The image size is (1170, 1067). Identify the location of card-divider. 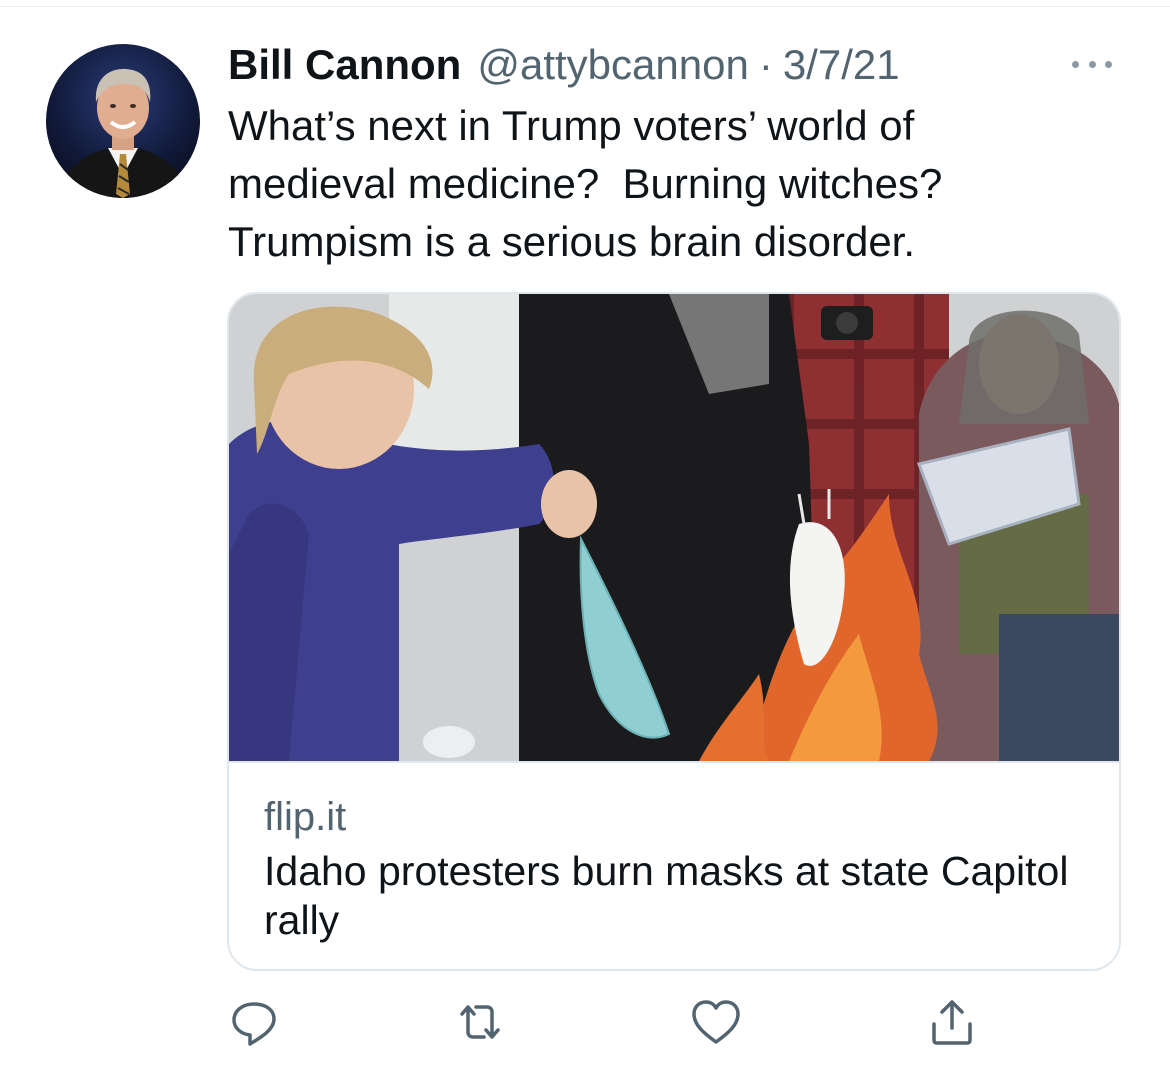
(674, 762).